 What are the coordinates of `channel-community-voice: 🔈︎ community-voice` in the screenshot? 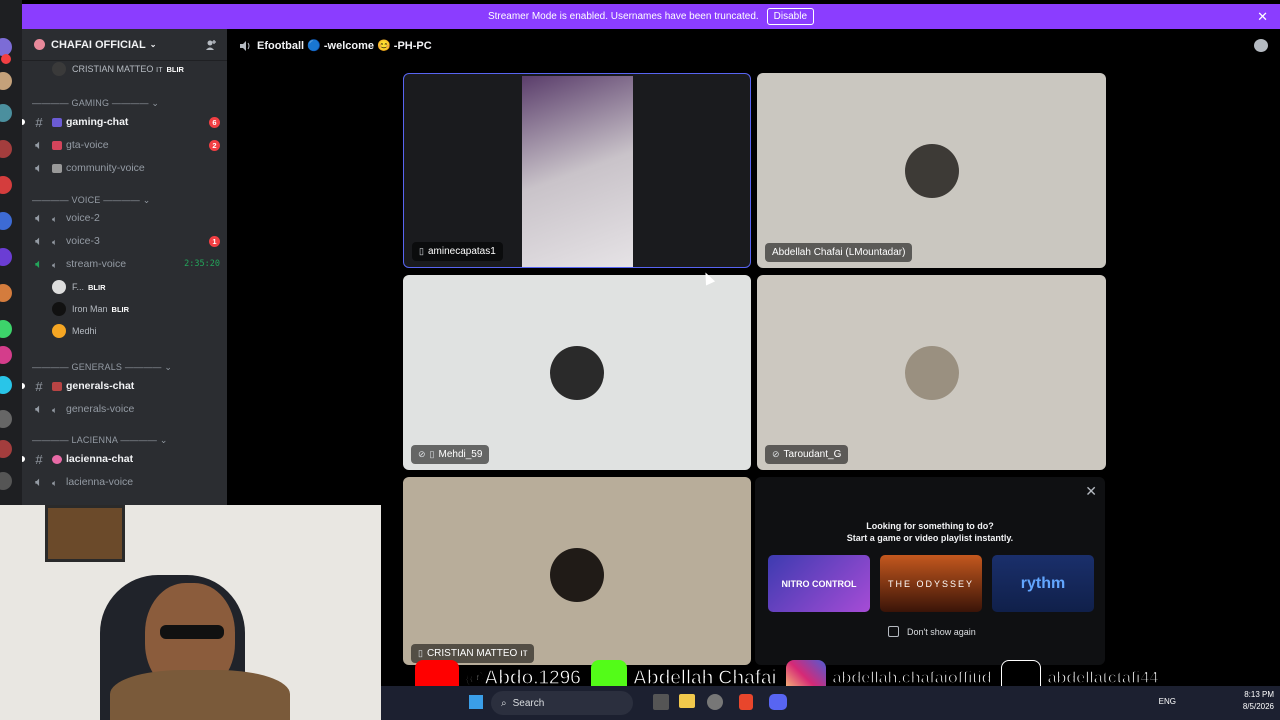 It's located at (126, 168).